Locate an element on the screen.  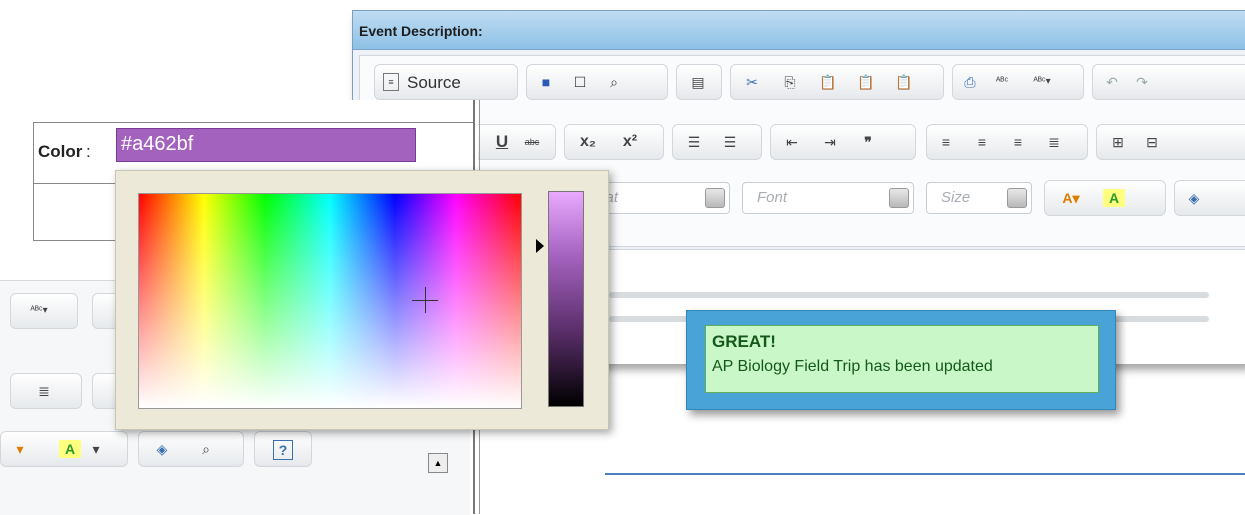
scayt-icon: ᴬᴮᶜ▾ is located at coordinates (1042, 82).